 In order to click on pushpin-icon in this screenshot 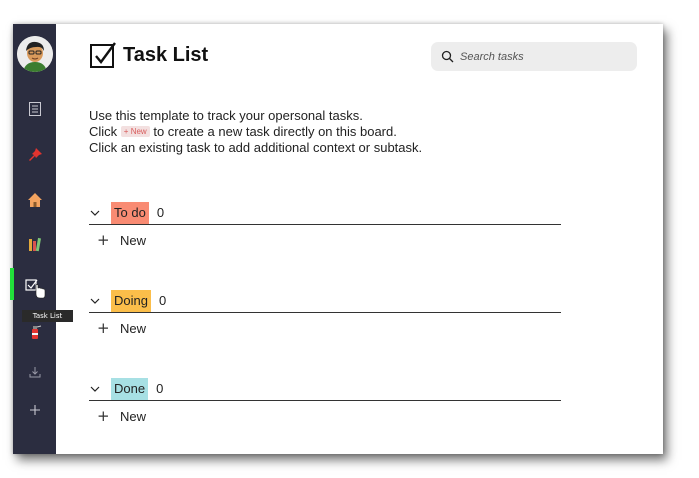, I will do `click(35, 154)`.